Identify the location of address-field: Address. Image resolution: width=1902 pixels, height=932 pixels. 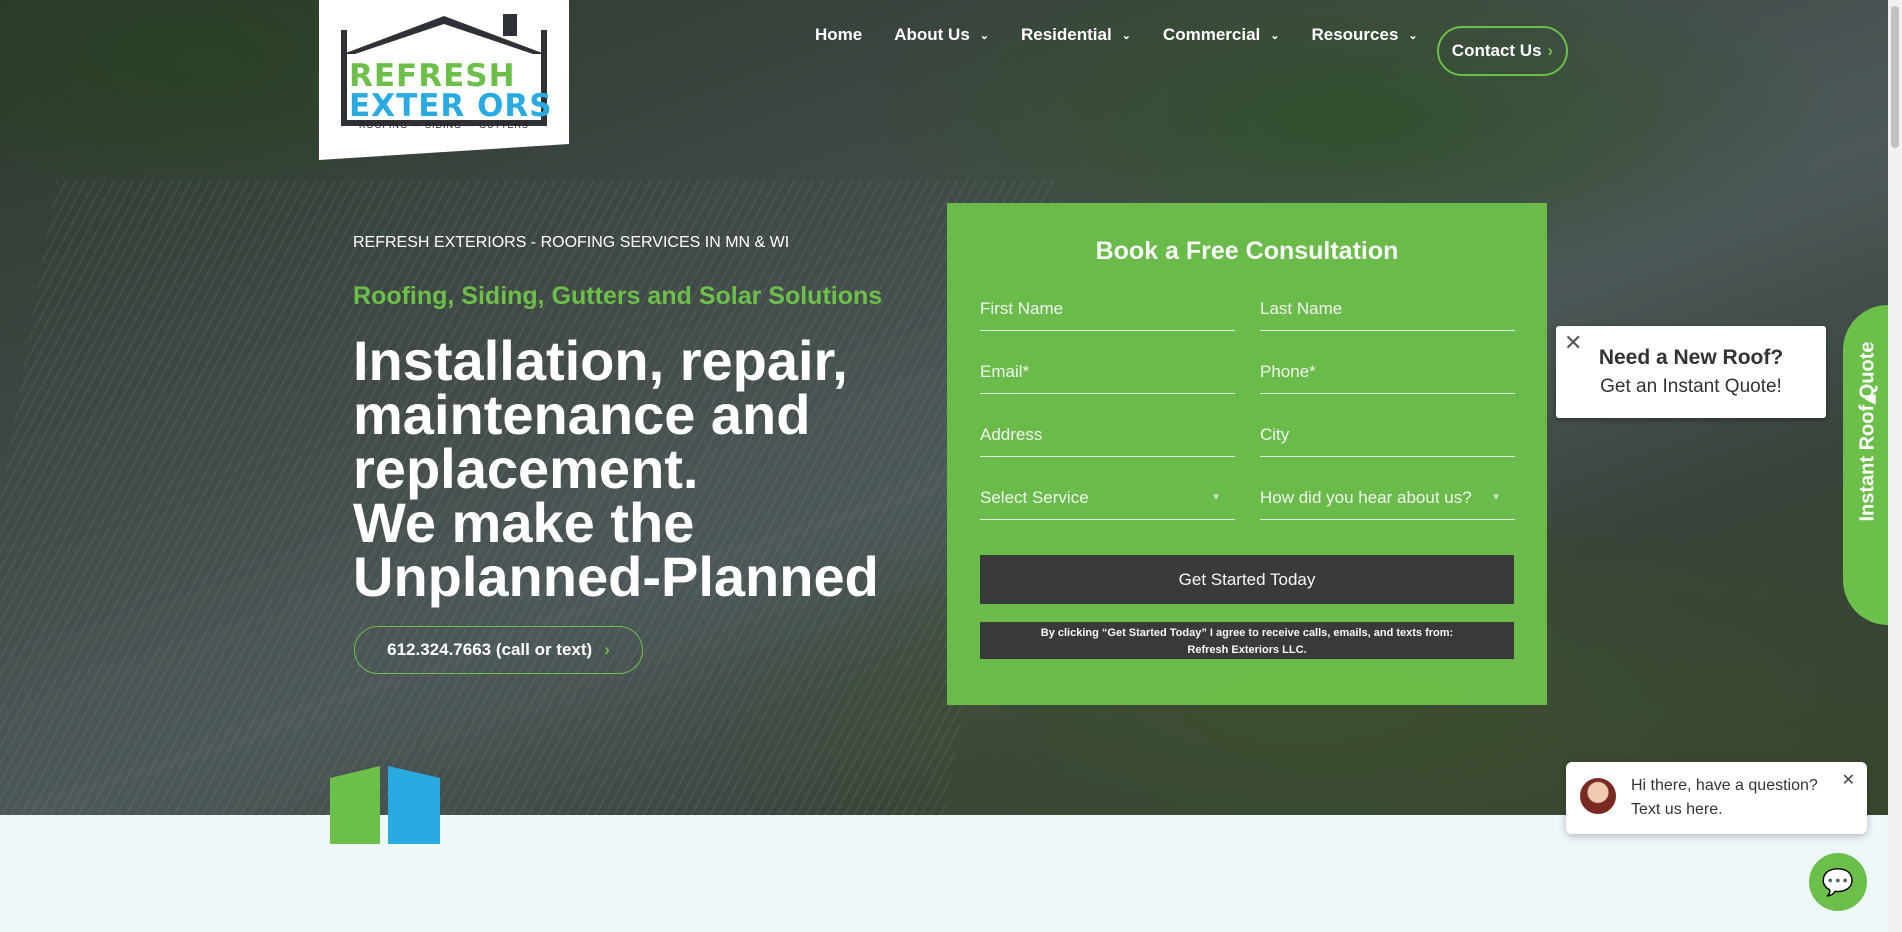
(1107, 436).